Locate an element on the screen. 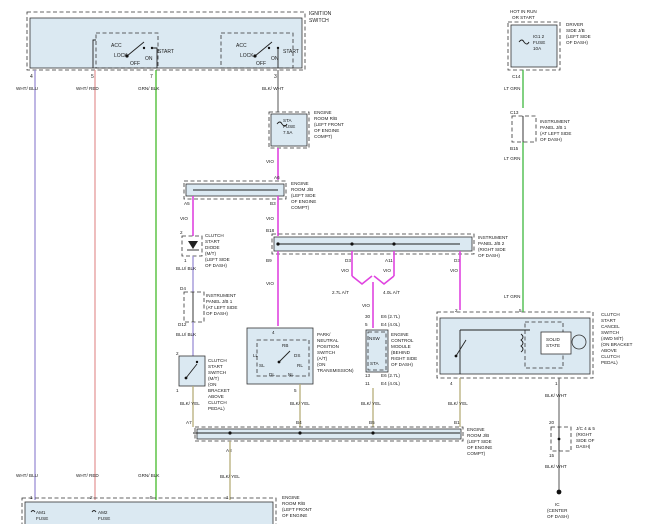 Image resolution: width=650 pixels, height=524 pixels. pin-label: C14 is located at coordinates (516, 76).